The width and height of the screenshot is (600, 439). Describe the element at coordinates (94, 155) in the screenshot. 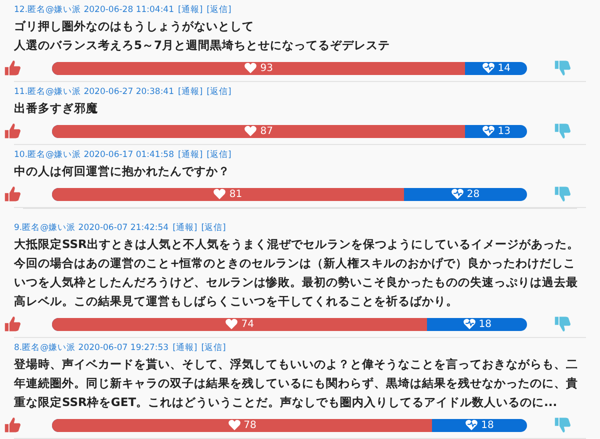

I see `comment-meta: 10.匿名@嫌い派 2020-06-17 01:41:58` at that location.